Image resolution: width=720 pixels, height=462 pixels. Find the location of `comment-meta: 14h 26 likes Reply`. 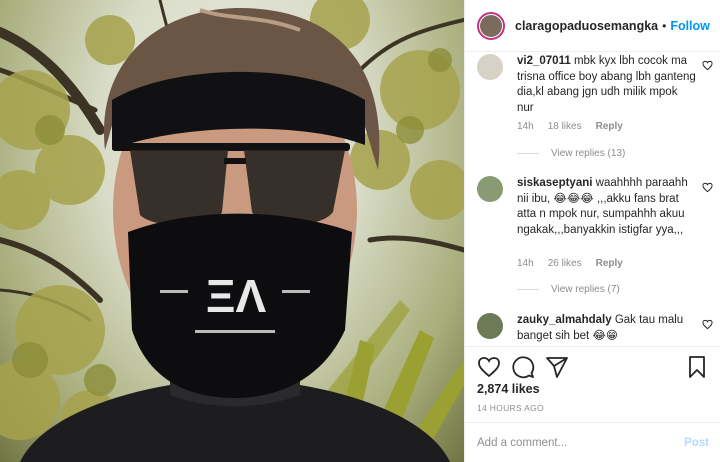

comment-meta: 14h 26 likes Reply is located at coordinates (577, 263).